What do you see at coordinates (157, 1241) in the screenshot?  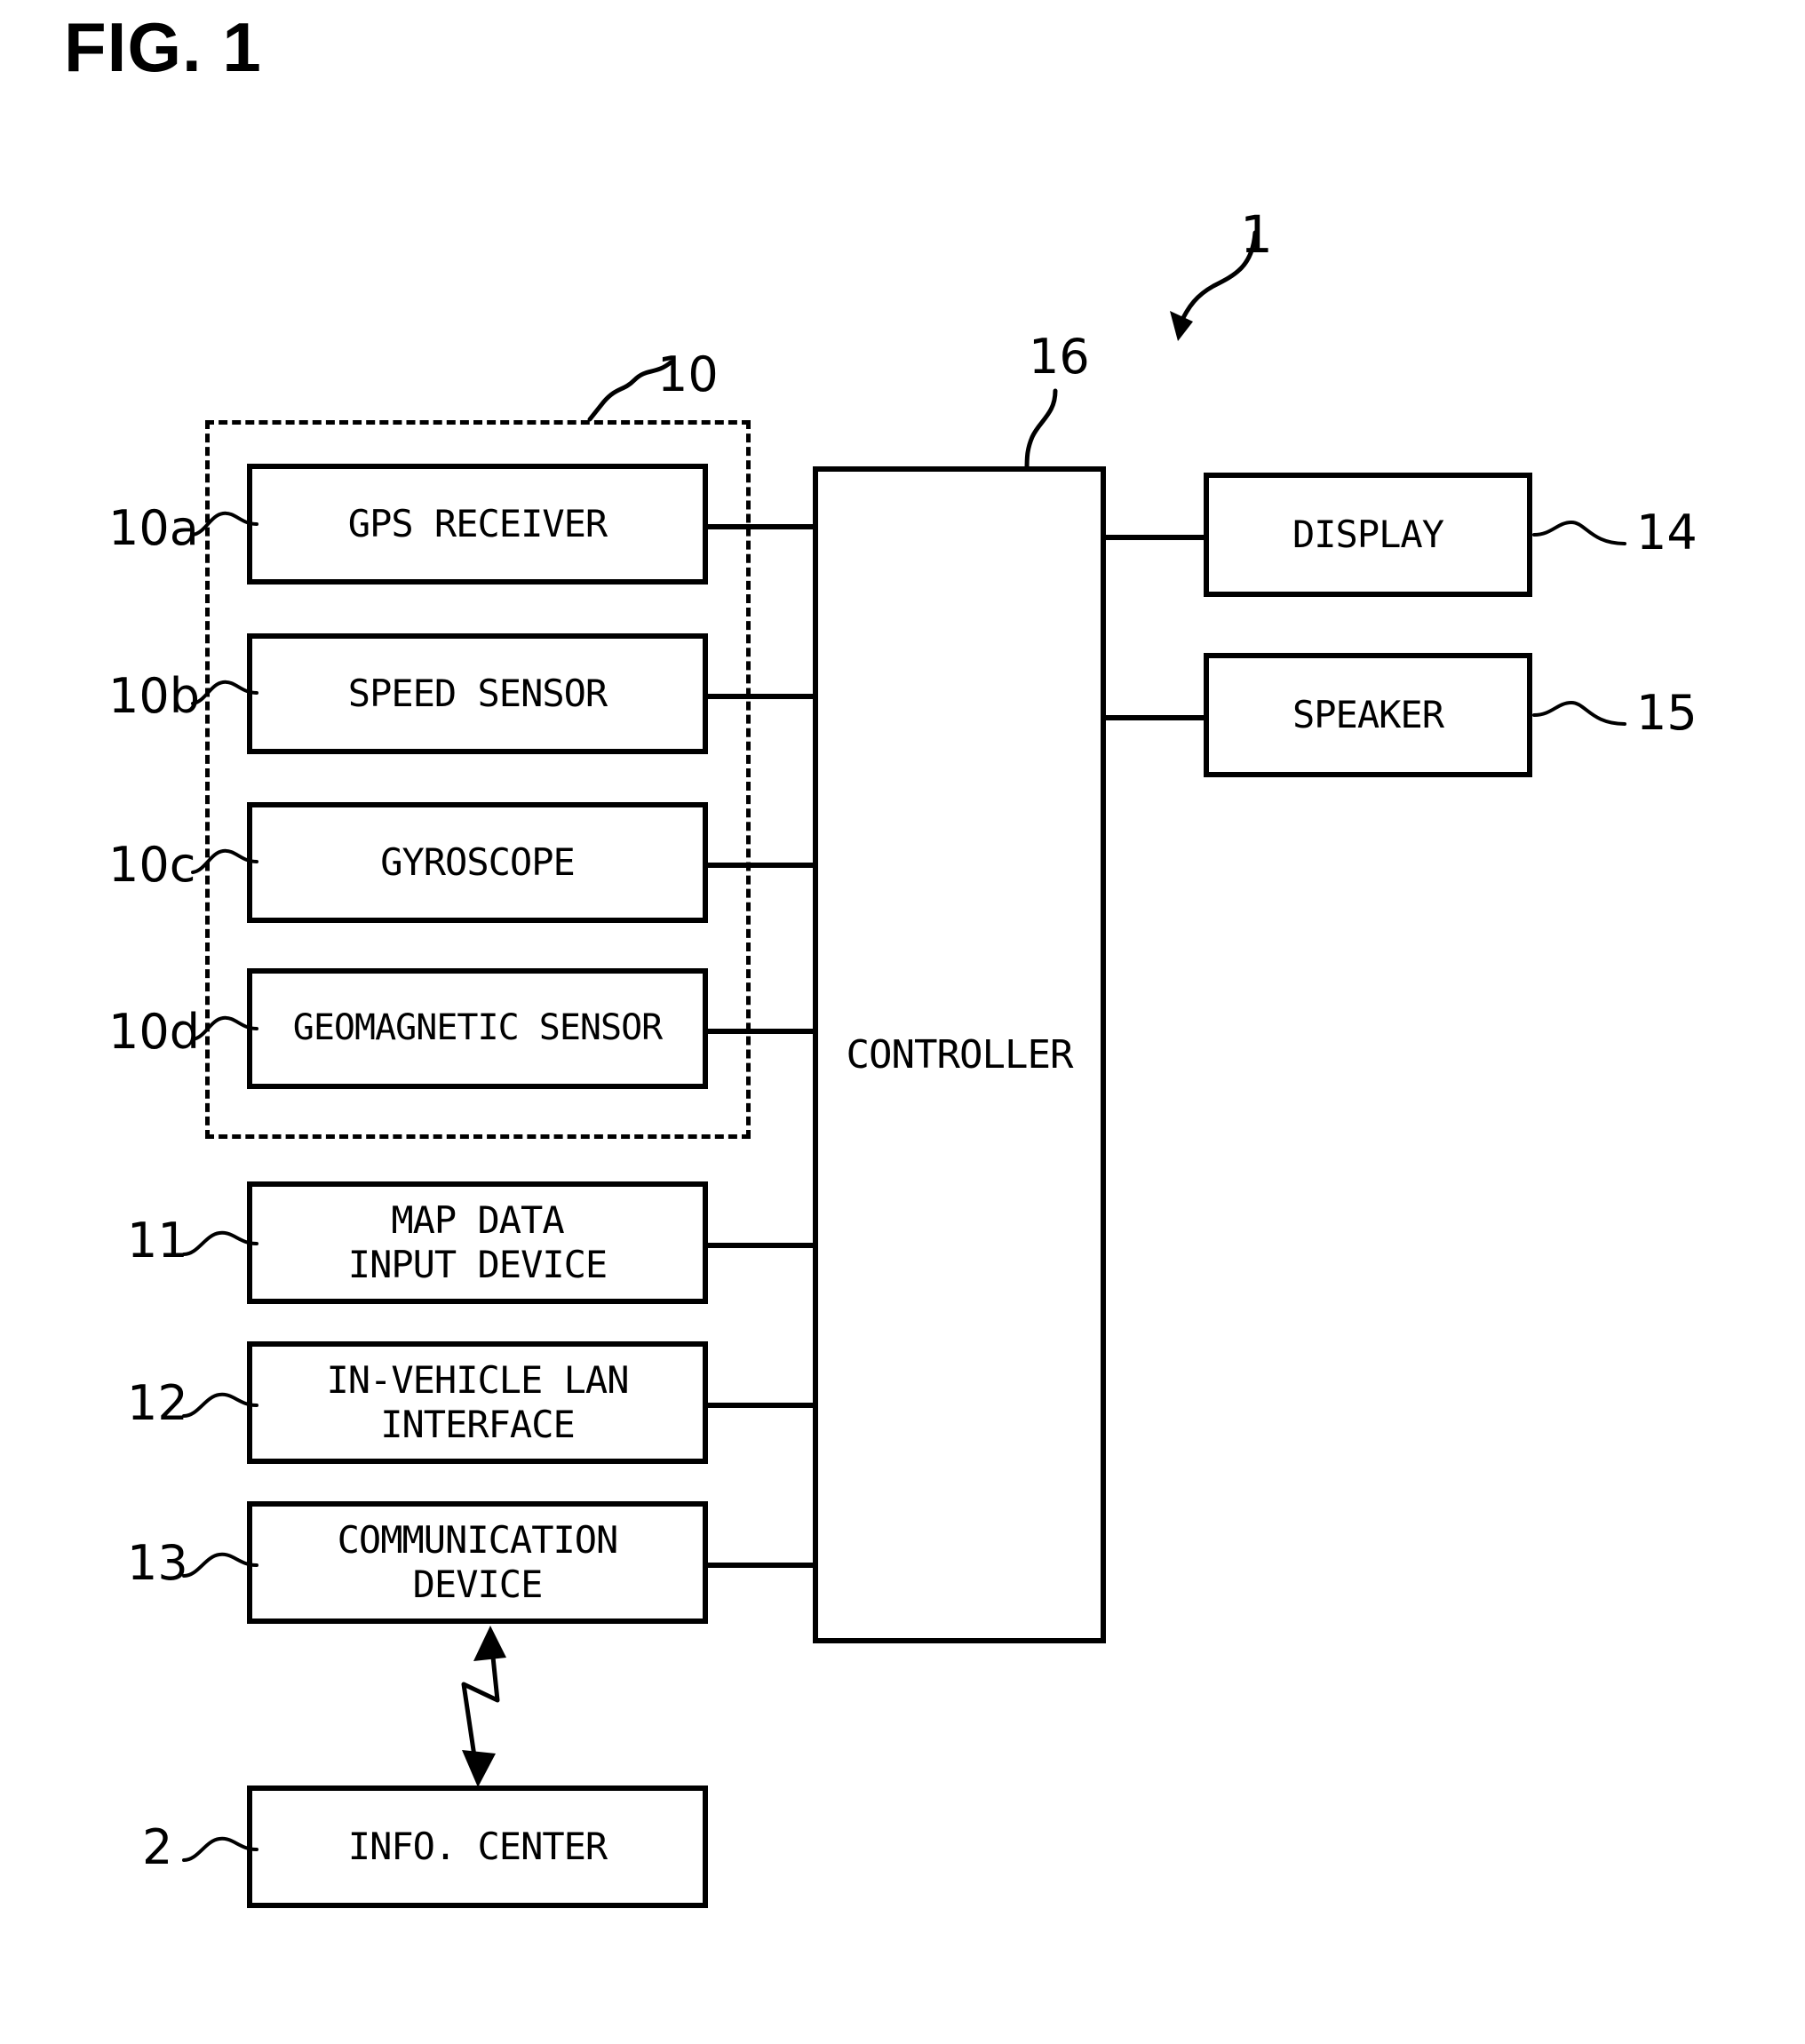 I see `reference-numeral-11: 11` at bounding box center [157, 1241].